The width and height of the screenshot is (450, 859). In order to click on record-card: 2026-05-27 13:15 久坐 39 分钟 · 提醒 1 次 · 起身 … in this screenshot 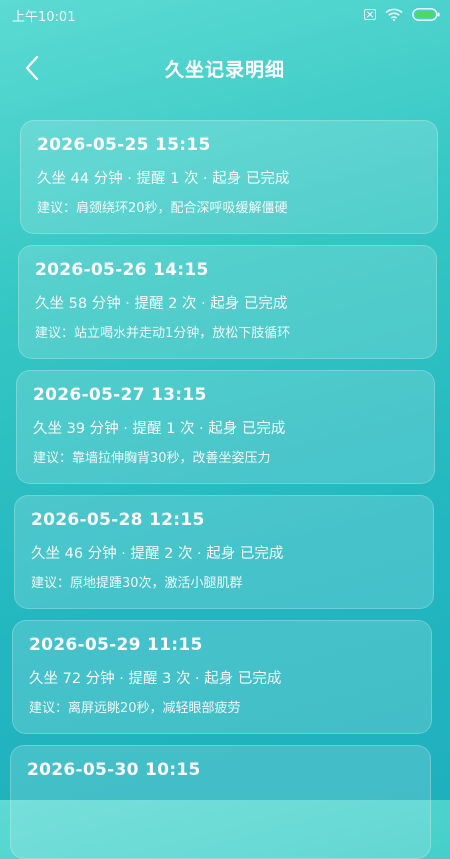, I will do `click(225, 427)`.